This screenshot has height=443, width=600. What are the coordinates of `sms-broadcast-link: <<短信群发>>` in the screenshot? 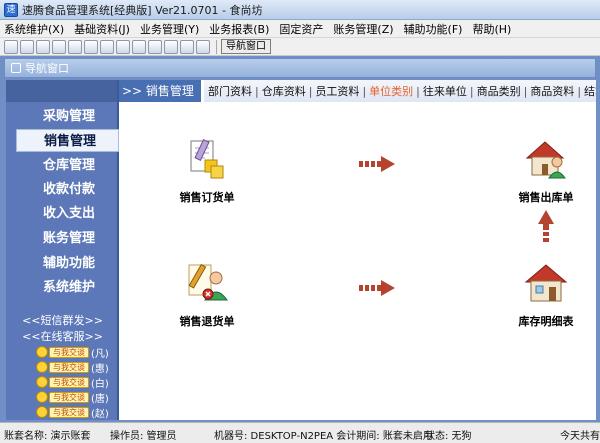 It's located at (62, 320).